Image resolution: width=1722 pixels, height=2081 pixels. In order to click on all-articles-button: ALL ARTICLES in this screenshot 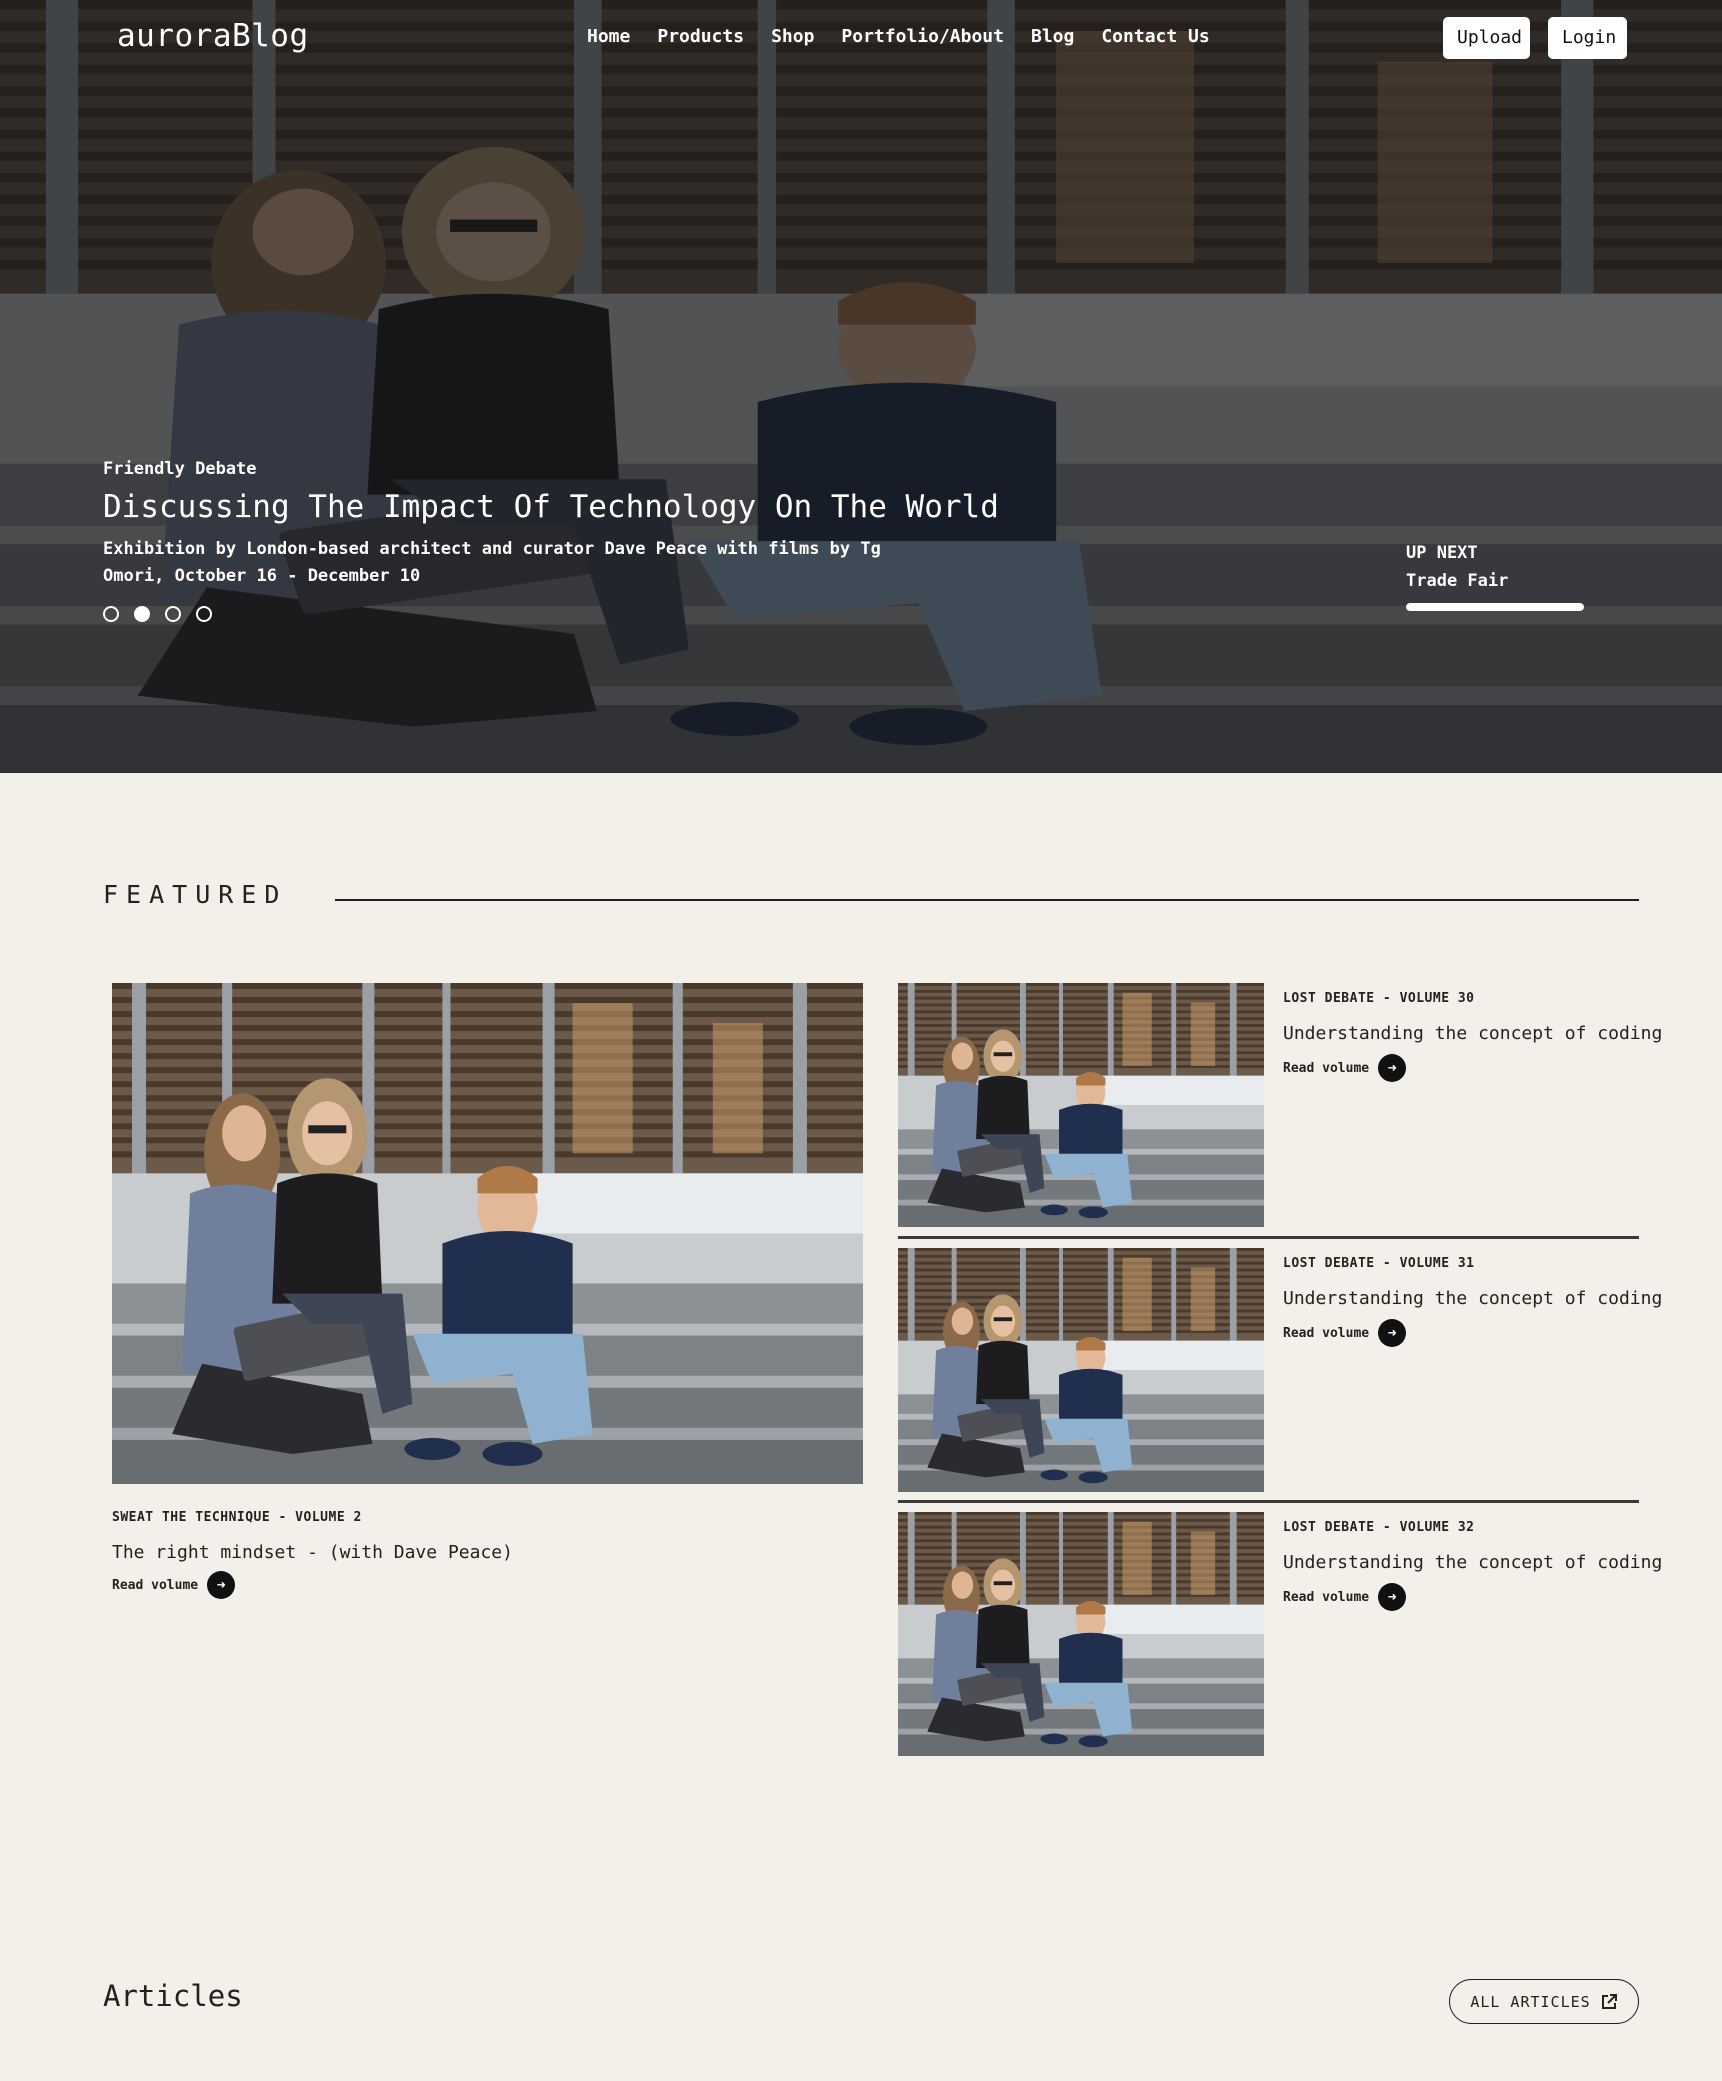, I will do `click(1544, 2001)`.